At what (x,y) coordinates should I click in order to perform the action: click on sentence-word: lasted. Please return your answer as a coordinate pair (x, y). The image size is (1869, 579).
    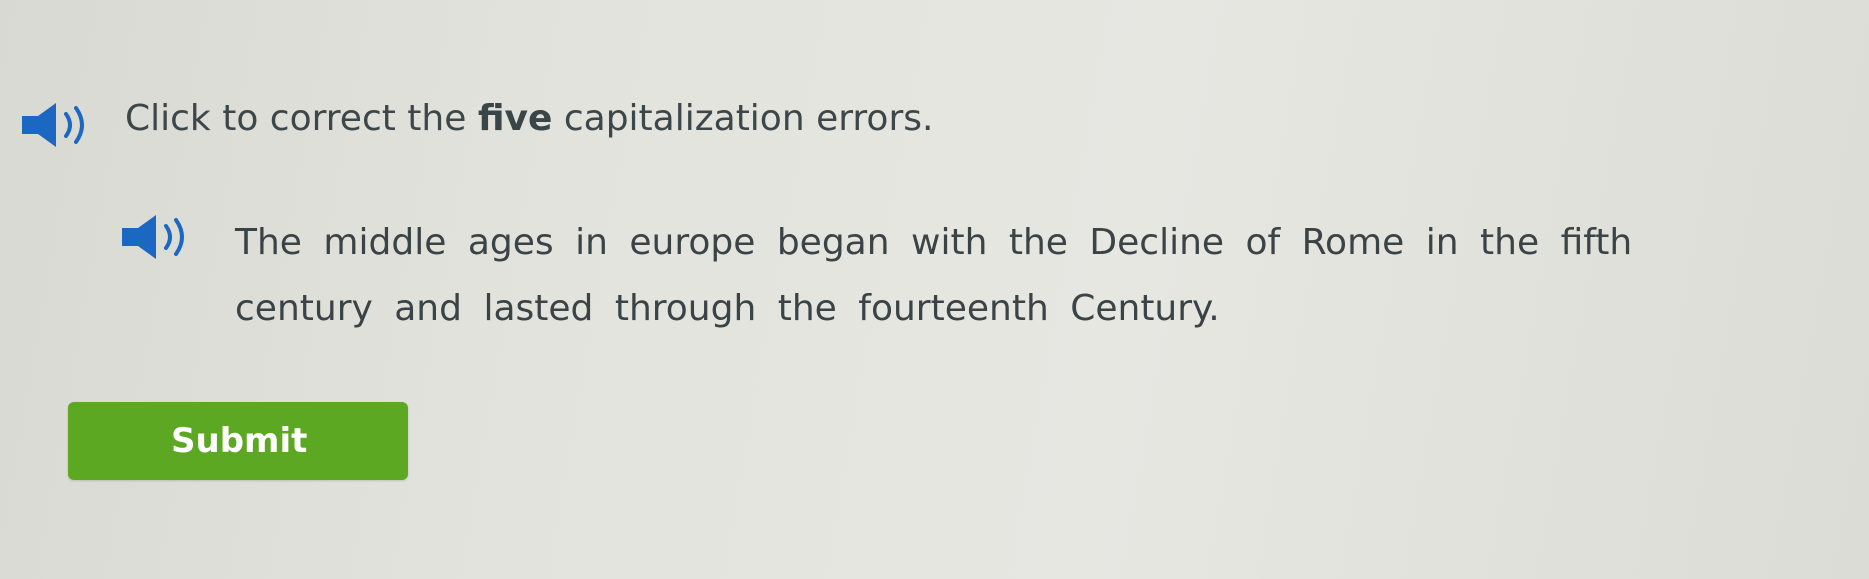
    Looking at the image, I should click on (538, 308).